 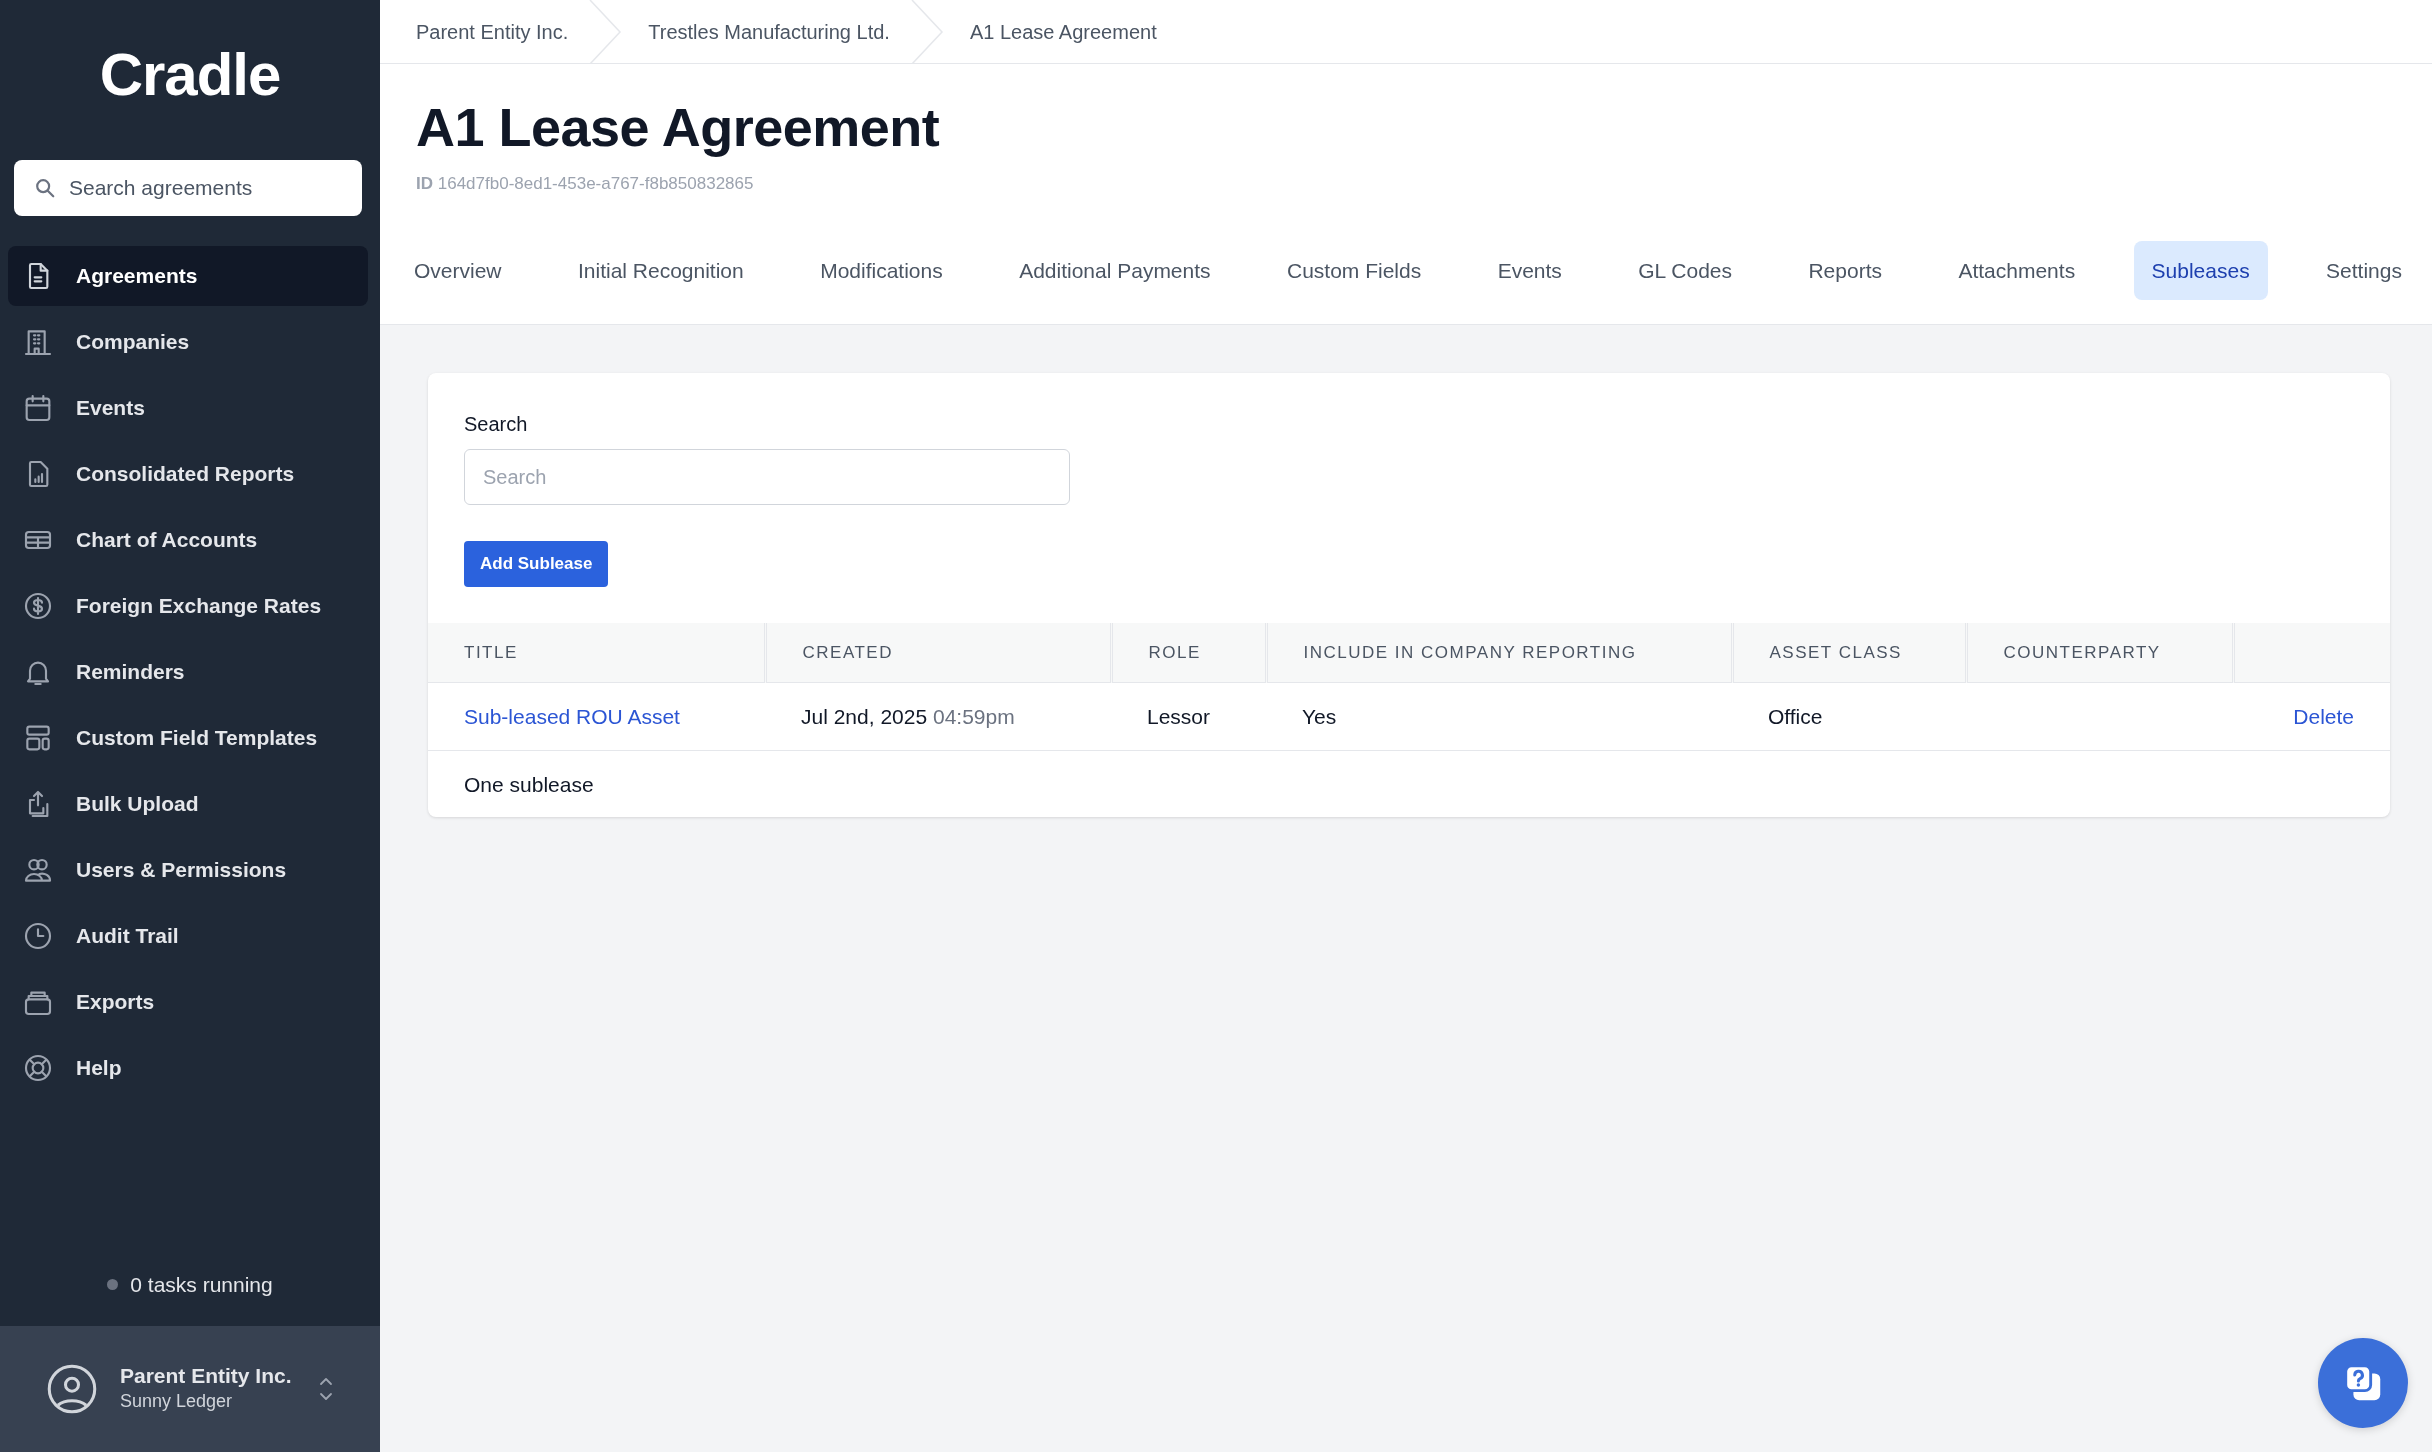 What do you see at coordinates (188, 1002) in the screenshot?
I see `sidebar-item: Exports` at bounding box center [188, 1002].